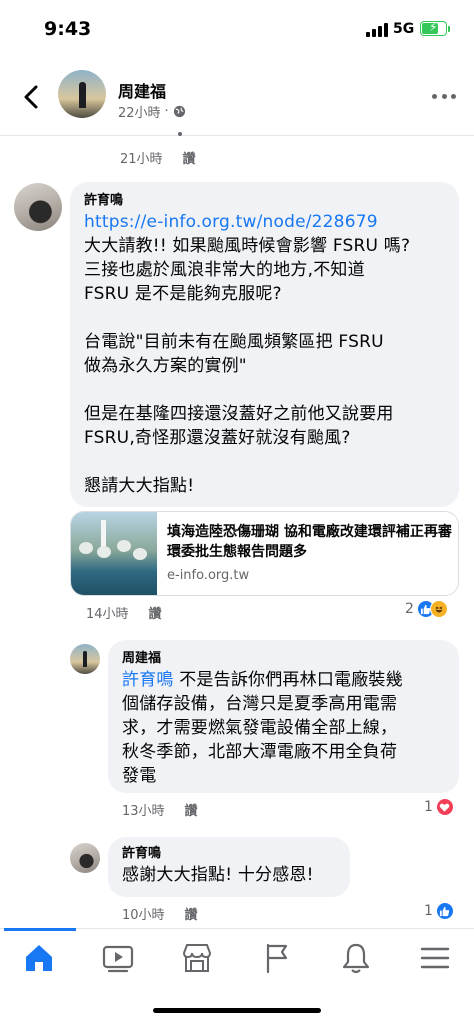 The width and height of the screenshot is (474, 1024). I want to click on battery-nub, so click(449, 29).